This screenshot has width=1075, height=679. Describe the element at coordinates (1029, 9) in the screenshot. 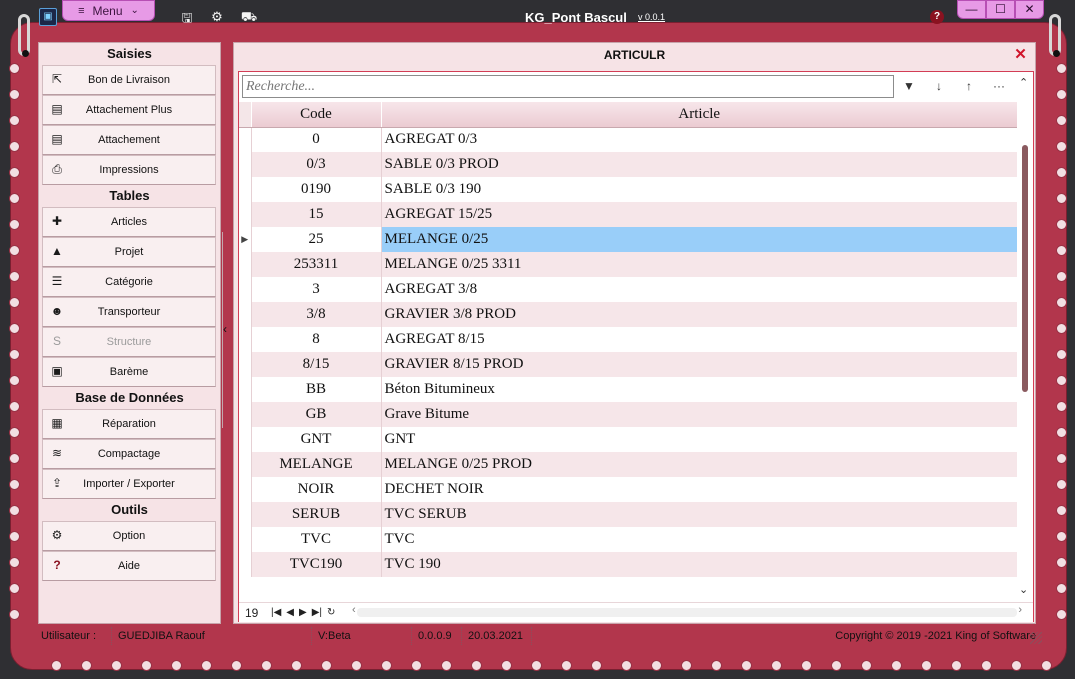

I see `close-button: ✕` at that location.